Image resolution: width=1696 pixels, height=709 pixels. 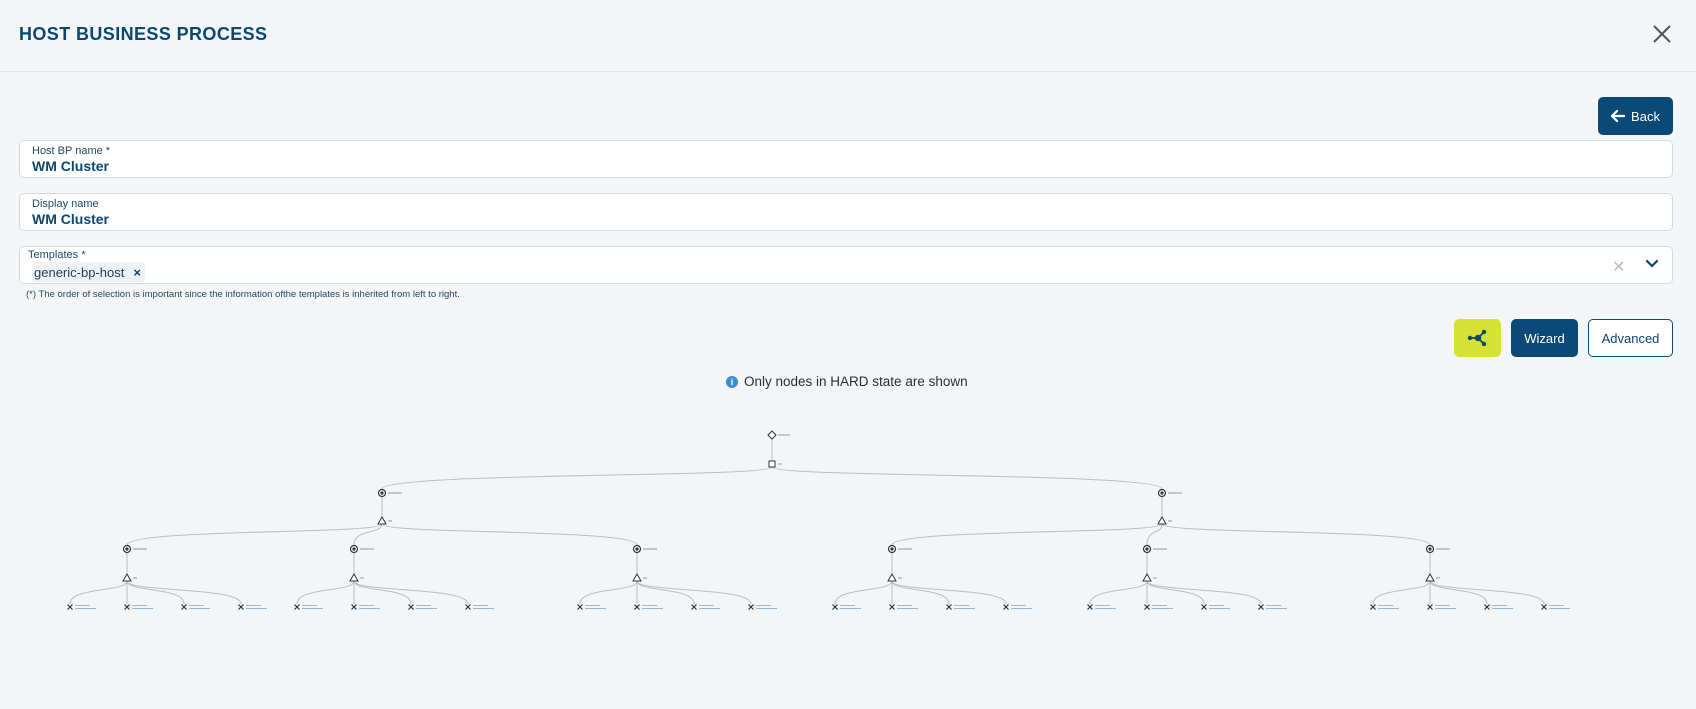 What do you see at coordinates (65, 204) in the screenshot?
I see `display-name-label: Display name` at bounding box center [65, 204].